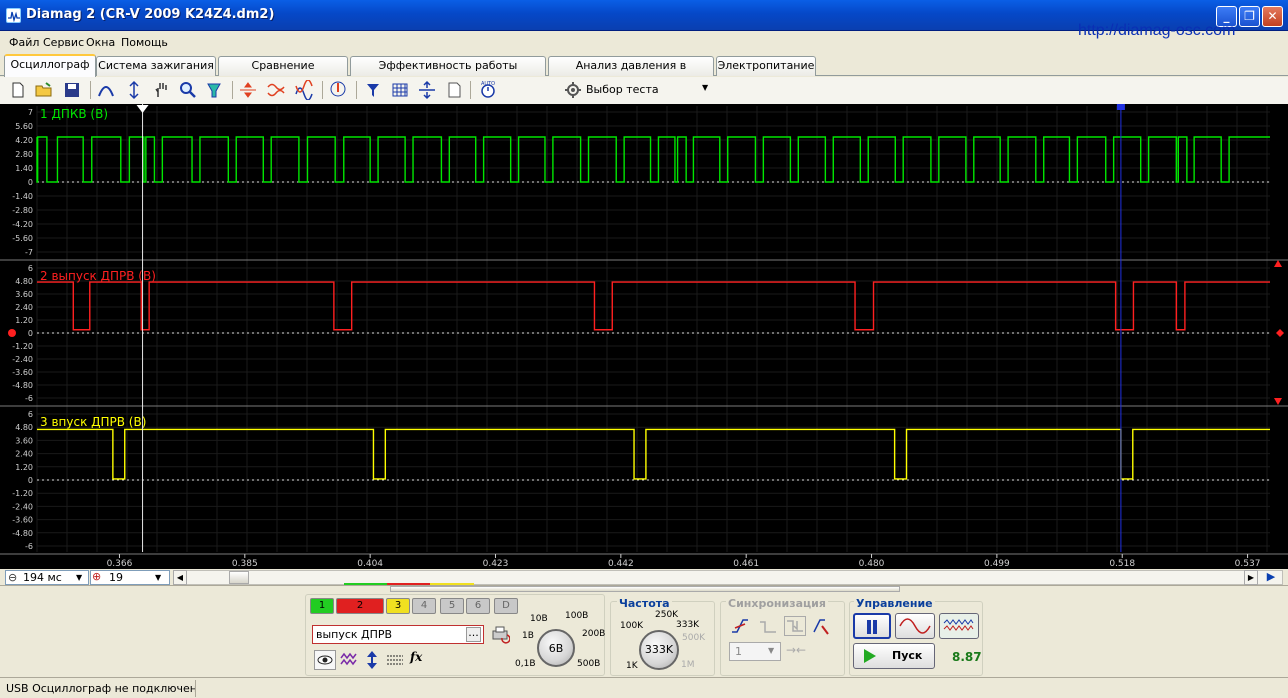 This screenshot has height=698, width=1288. Describe the element at coordinates (248, 90) in the screenshot. I see `compress-icon` at that location.